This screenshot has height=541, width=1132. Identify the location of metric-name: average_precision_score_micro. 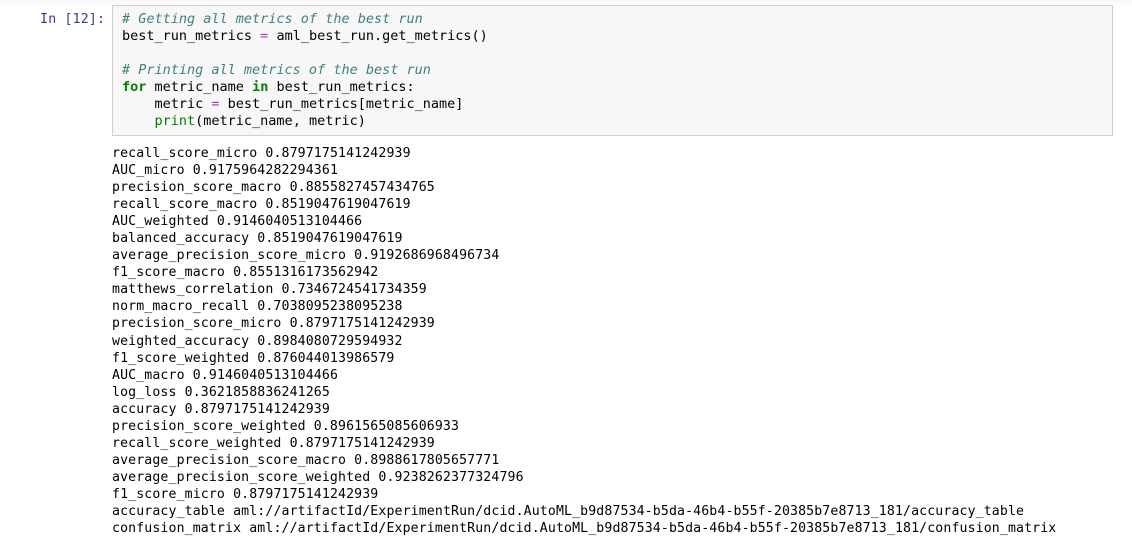
(229, 256).